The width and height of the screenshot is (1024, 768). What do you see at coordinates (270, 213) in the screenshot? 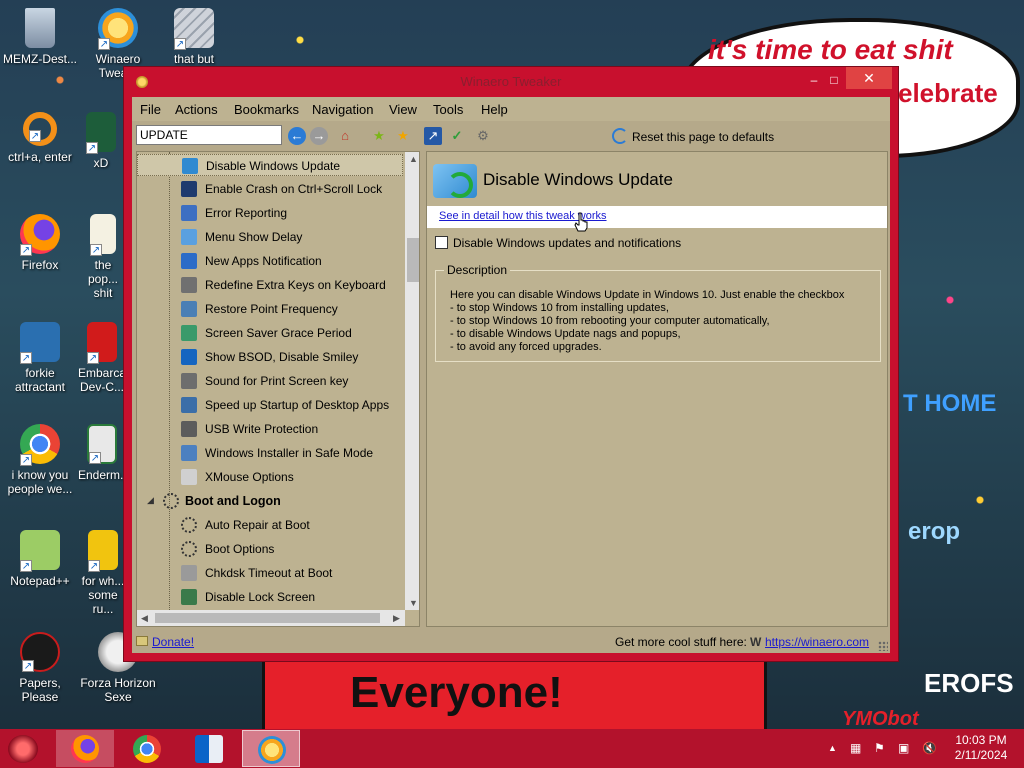
I see `tree-item: Error Reporting` at bounding box center [270, 213].